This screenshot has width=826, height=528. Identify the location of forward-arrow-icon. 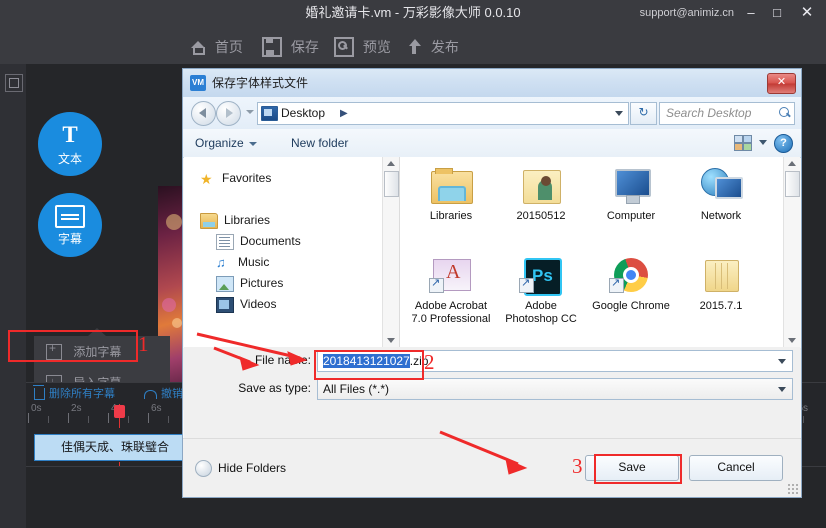
(229, 113).